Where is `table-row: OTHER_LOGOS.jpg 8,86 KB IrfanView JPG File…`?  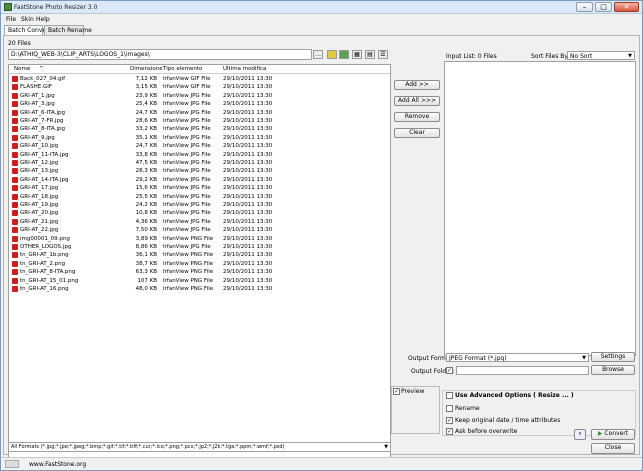 table-row: OTHER_LOGOS.jpg 8,86 KB IrfanView JPG File… is located at coordinates (199, 247).